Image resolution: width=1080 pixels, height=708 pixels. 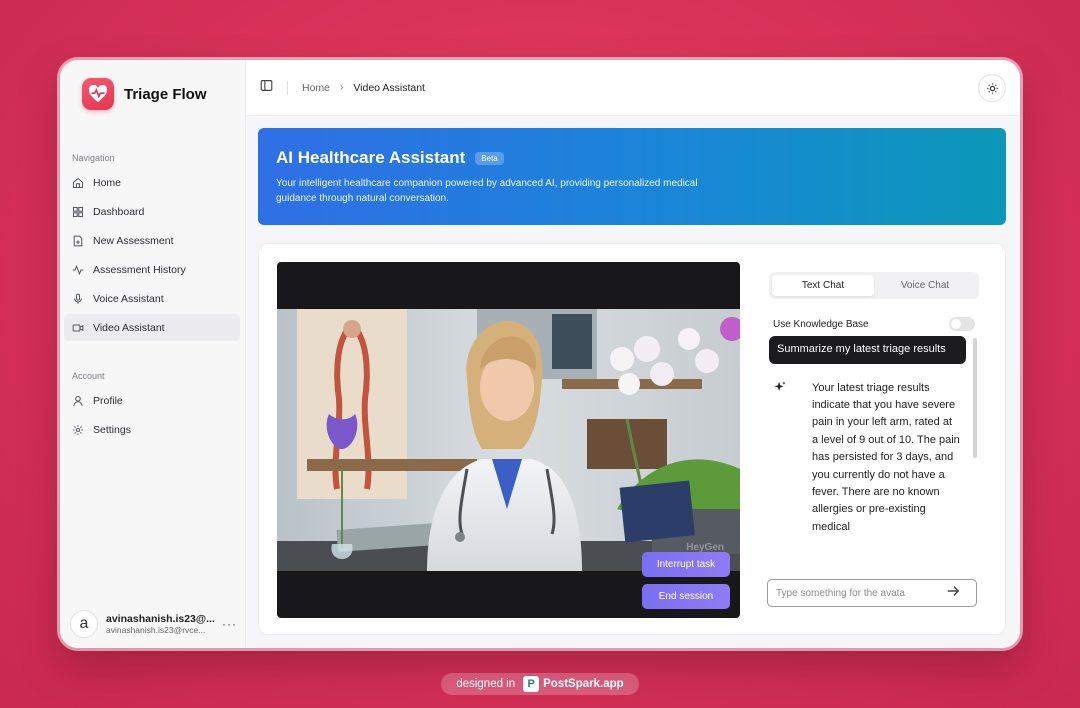 What do you see at coordinates (342, 87) in the screenshot?
I see `chevron-right-icon: ›` at bounding box center [342, 87].